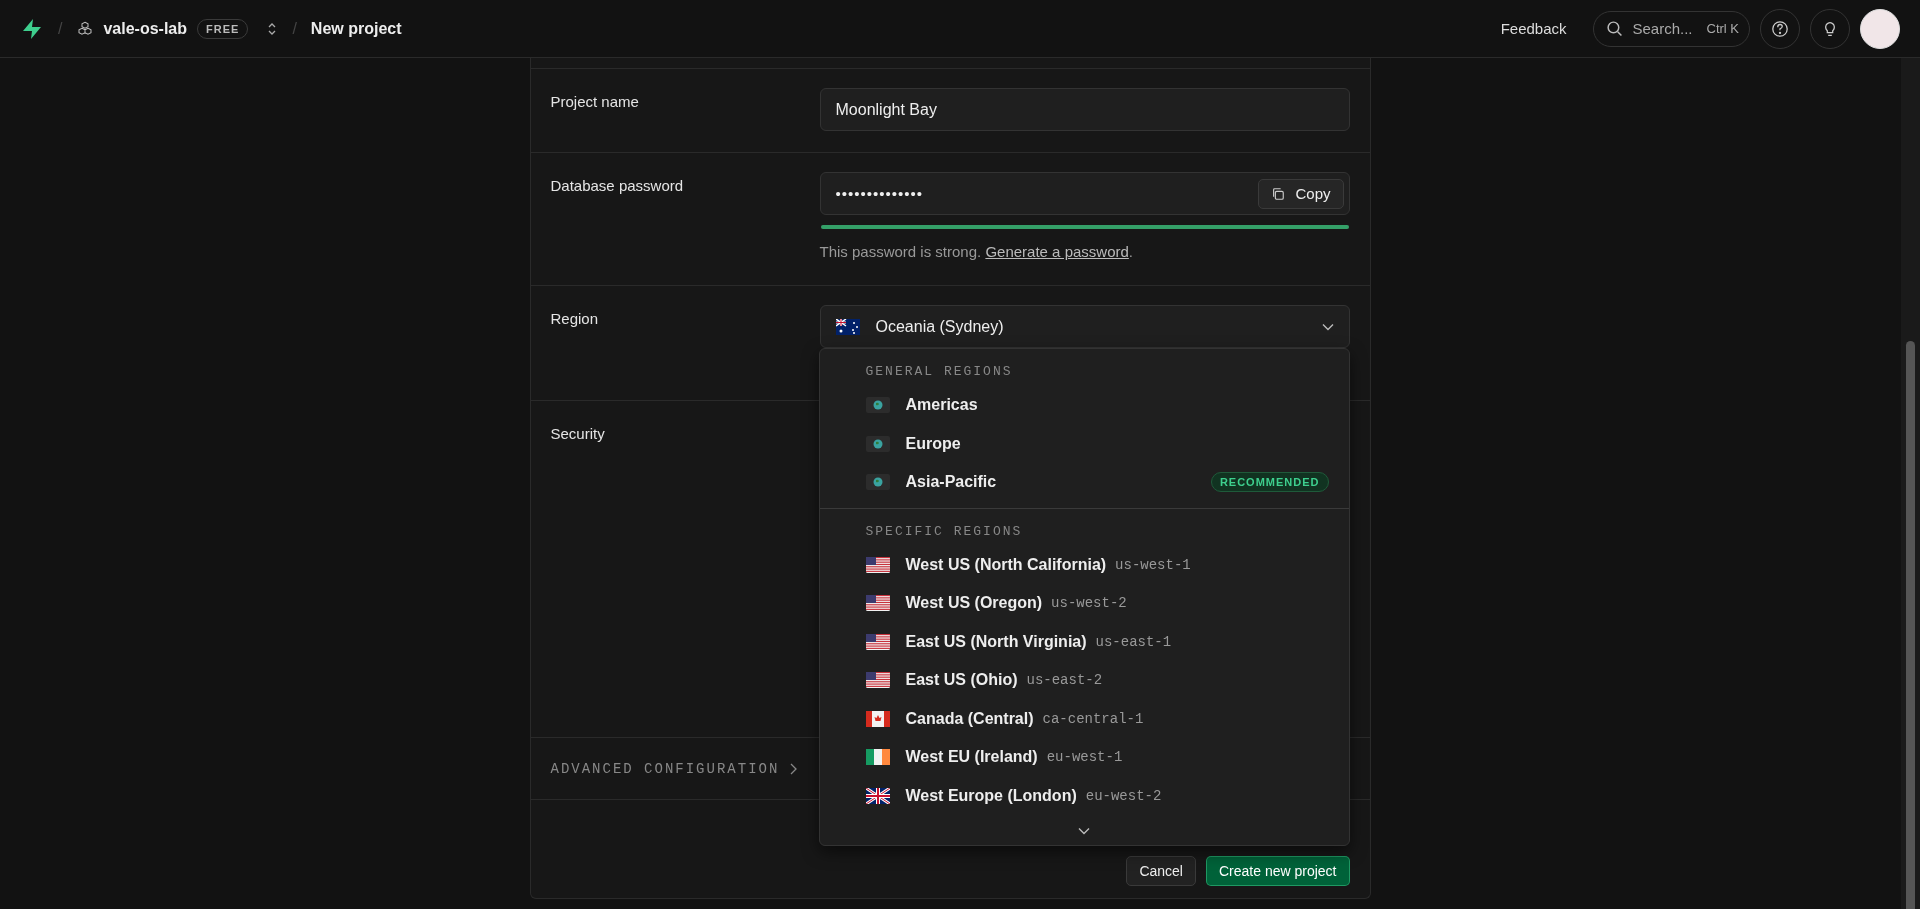  What do you see at coordinates (665, 768) in the screenshot?
I see `advanced-configuration-toggle: ADVANCED CONFIGURATION` at bounding box center [665, 768].